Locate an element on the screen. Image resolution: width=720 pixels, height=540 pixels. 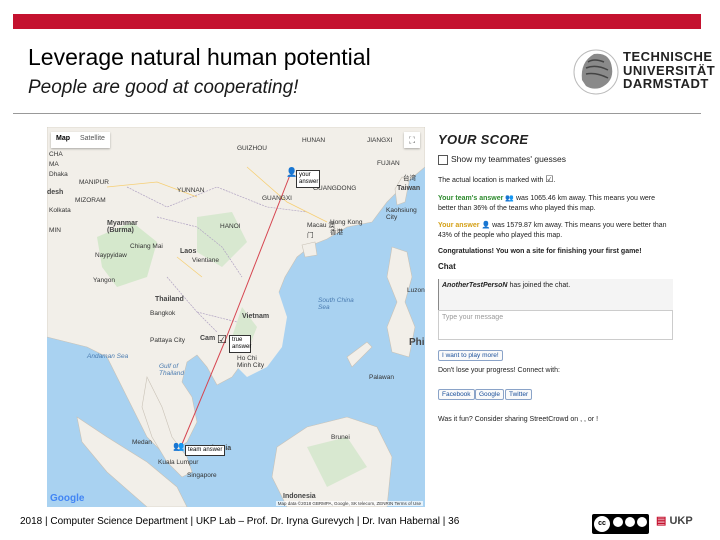
map-label-cambodia: Cam is located at coordinates (208, 338).